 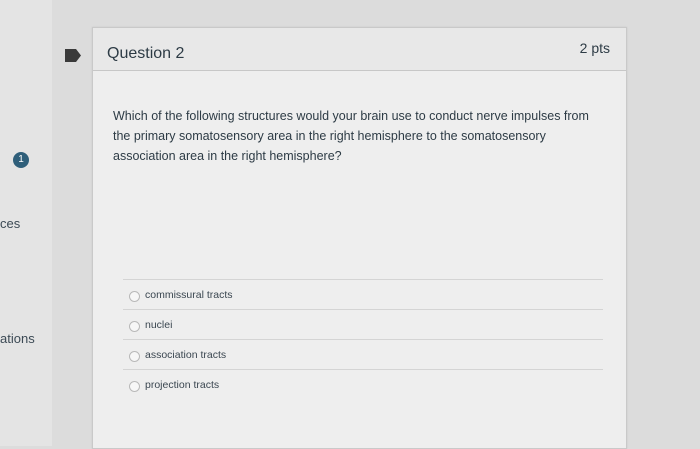 I want to click on answer-label: association tracts, so click(x=185, y=355).